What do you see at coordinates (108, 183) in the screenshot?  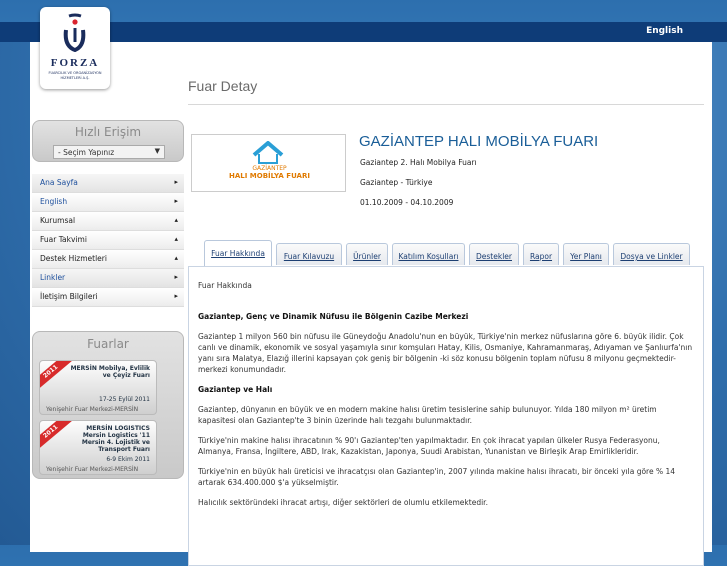 I see `sidebar-item-ana-sayfa: Ana Sayfa ▸` at bounding box center [108, 183].